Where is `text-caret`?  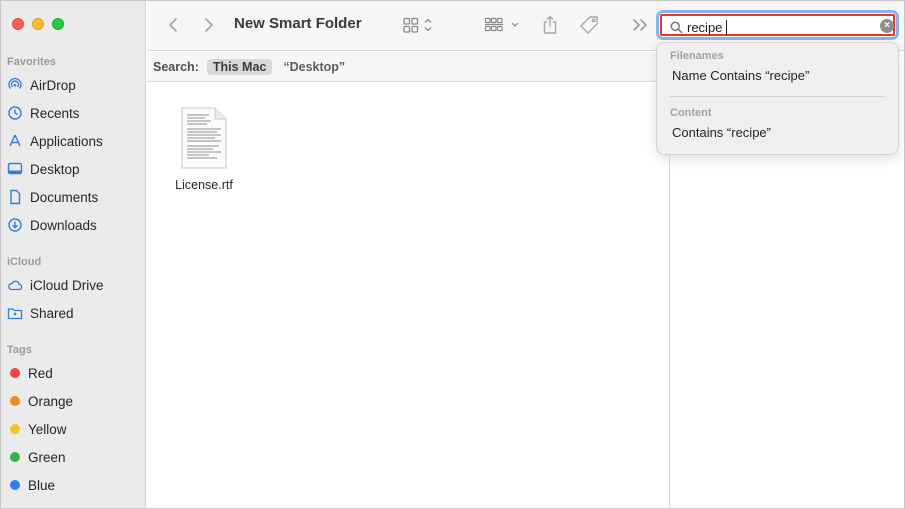
text-caret is located at coordinates (726, 27).